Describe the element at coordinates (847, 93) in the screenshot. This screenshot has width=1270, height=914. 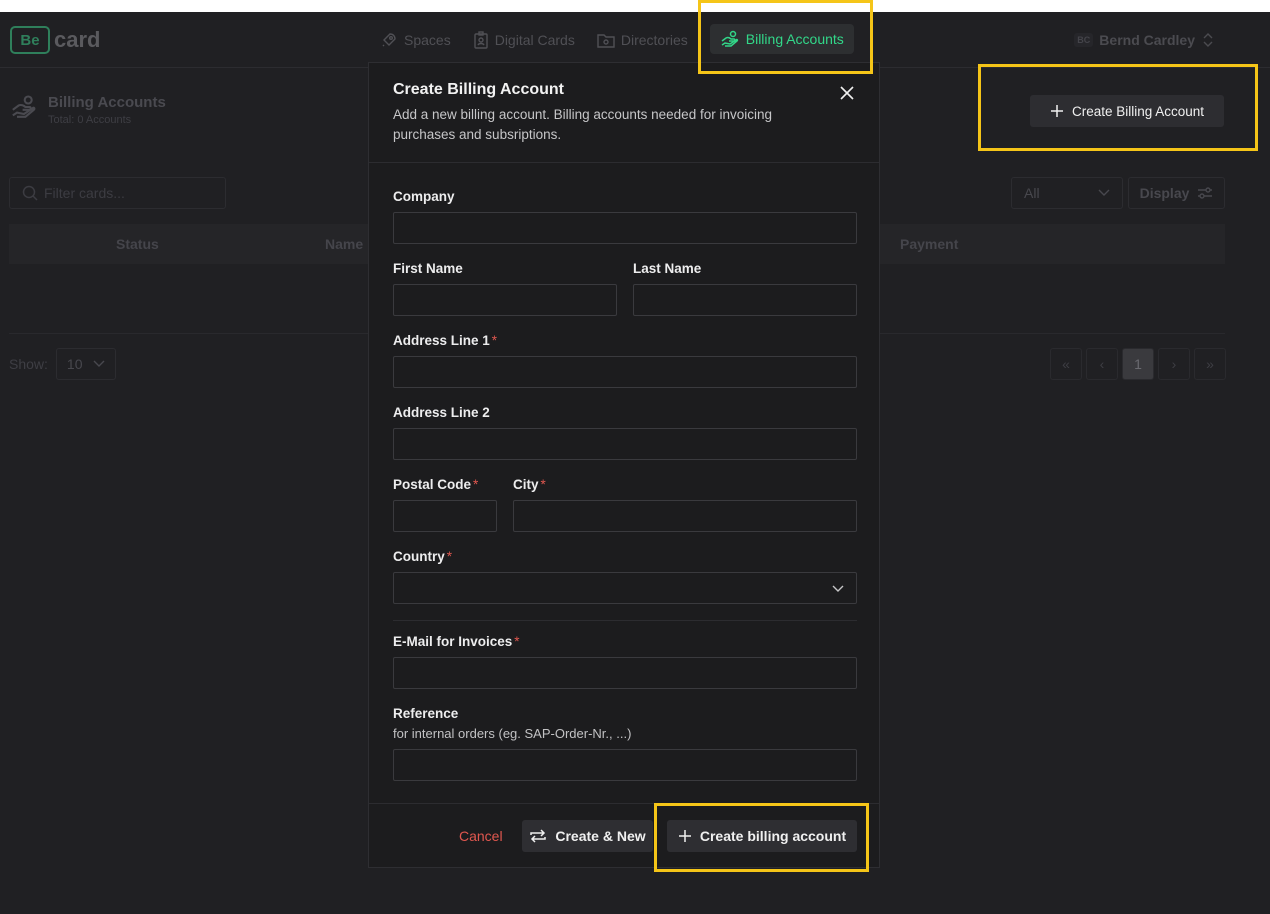
I see `close-icon` at that location.